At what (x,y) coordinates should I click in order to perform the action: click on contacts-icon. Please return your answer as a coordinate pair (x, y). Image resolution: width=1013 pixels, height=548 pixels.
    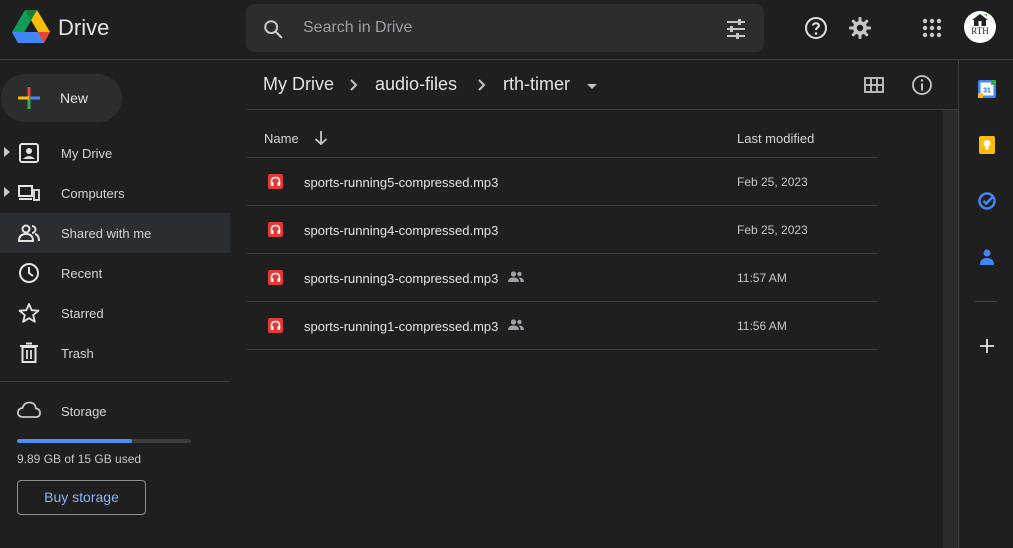
    Looking at the image, I should click on (987, 257).